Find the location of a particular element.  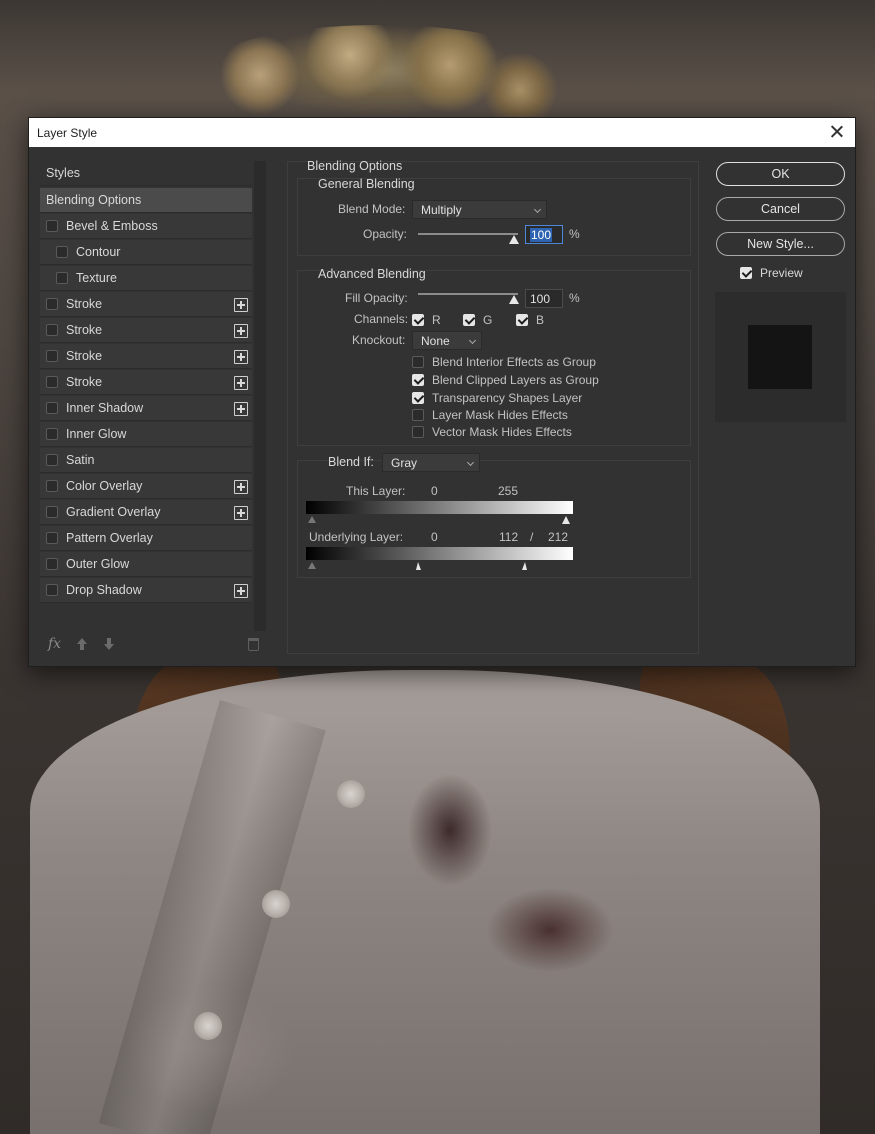

transparency-shapes-option: Transparency Shapes Layer is located at coordinates (497, 398).